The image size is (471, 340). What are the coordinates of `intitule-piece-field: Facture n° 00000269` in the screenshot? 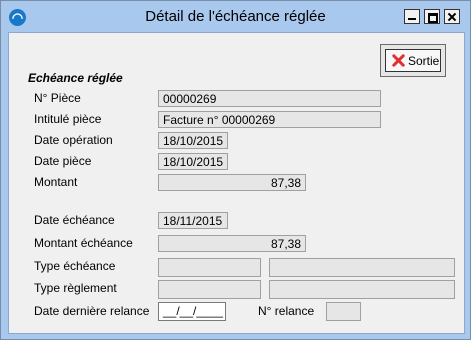 It's located at (269, 119).